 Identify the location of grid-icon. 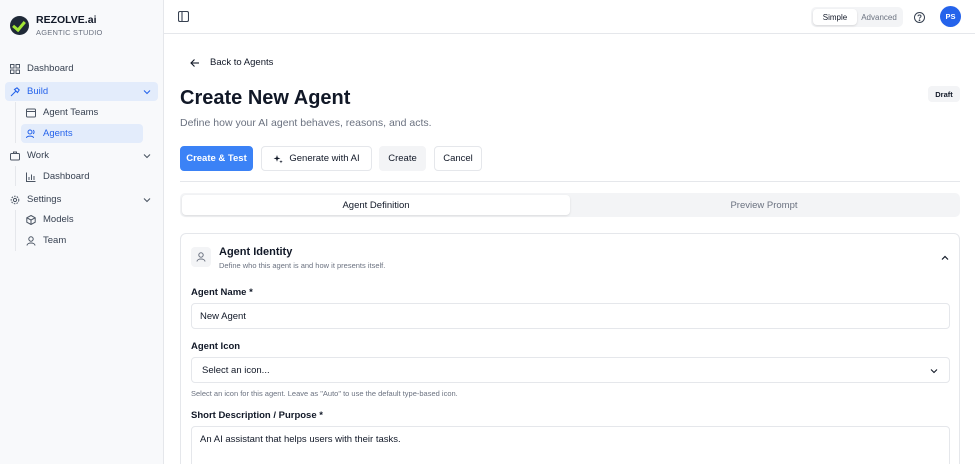
(15, 68).